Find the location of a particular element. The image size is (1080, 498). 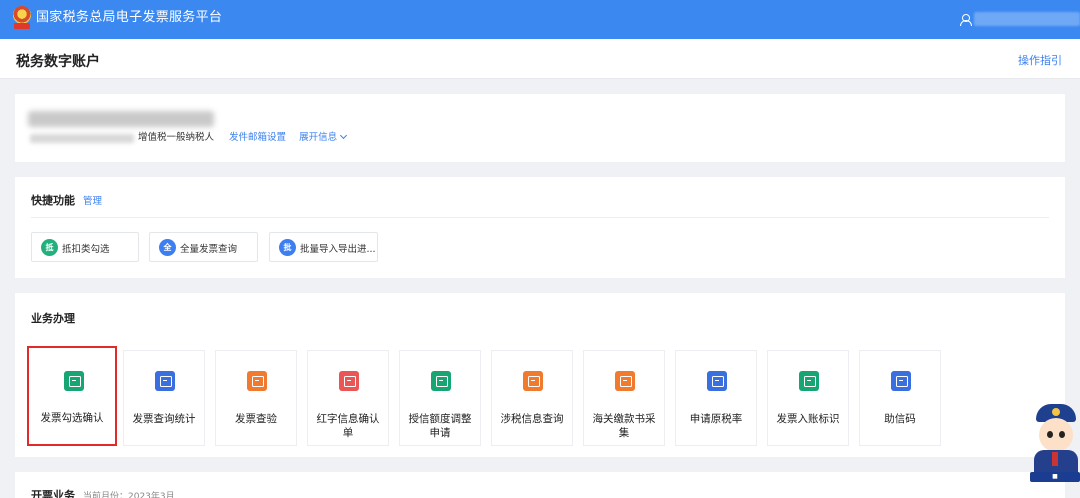

quick-item-deduction-select: 抵 抵扣类勾选 is located at coordinates (85, 247).